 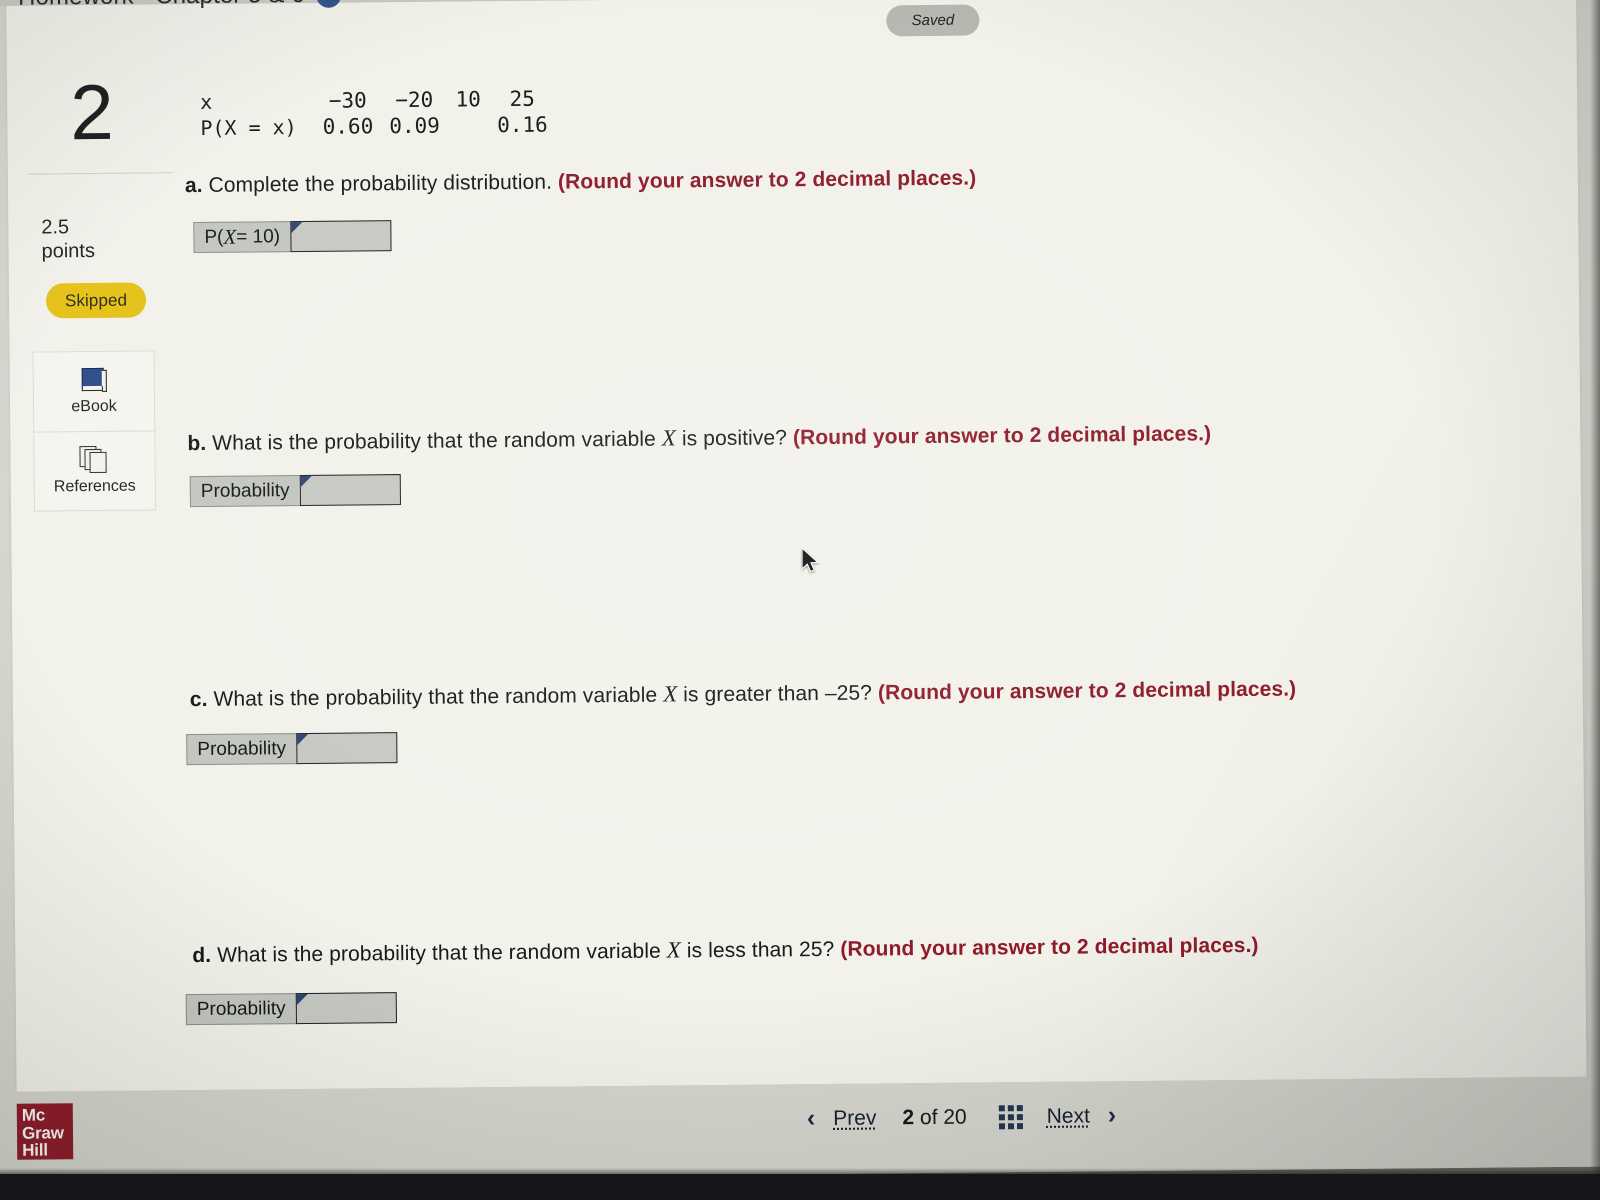 I want to click on answer-label-prefix: P(, so click(x=214, y=237).